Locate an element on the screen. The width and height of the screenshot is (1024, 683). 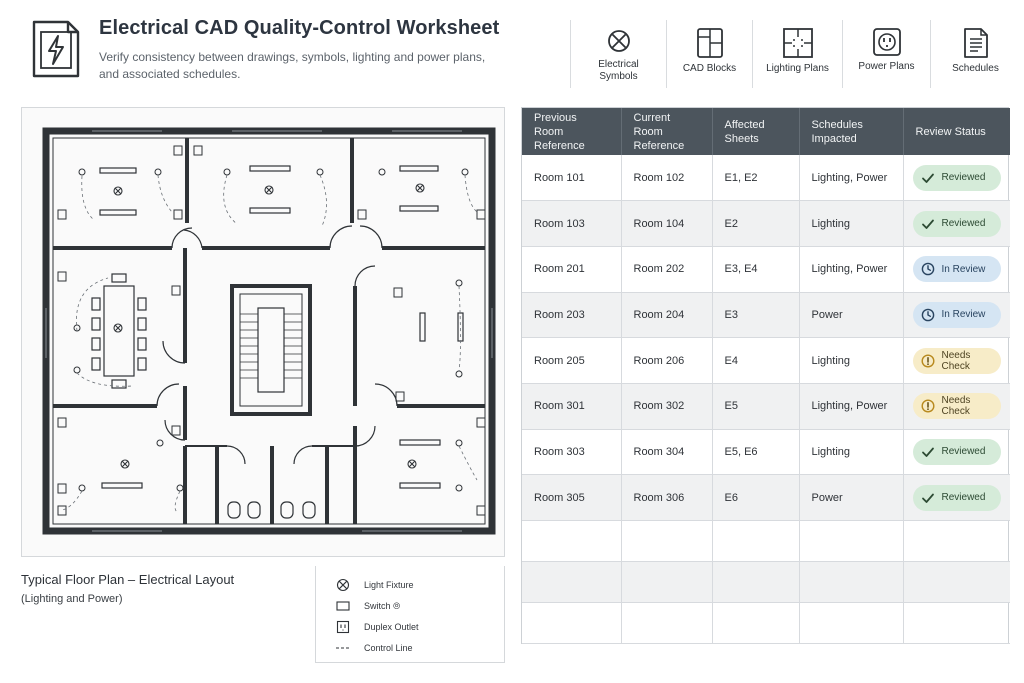
cell-affected-sheets: E1, E2 is located at coordinates (756, 178).